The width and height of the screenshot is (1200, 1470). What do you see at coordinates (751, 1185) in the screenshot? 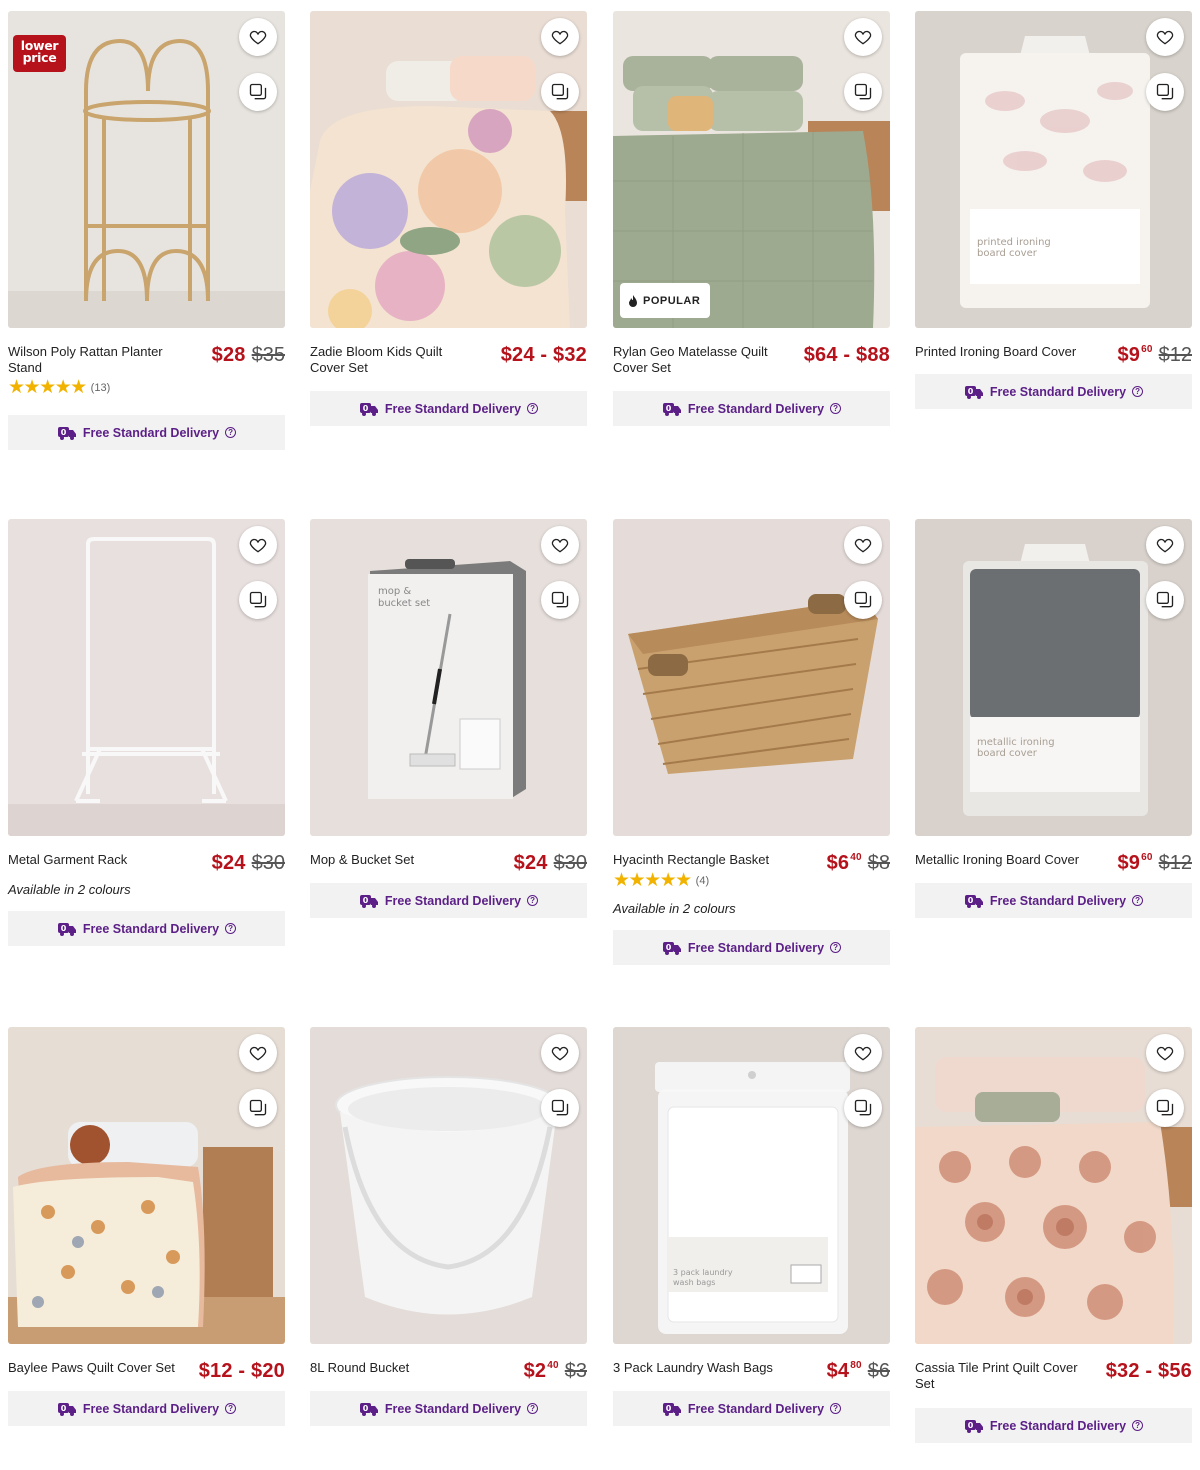
I see `product-image: 3 pack laundry wash bags` at bounding box center [751, 1185].